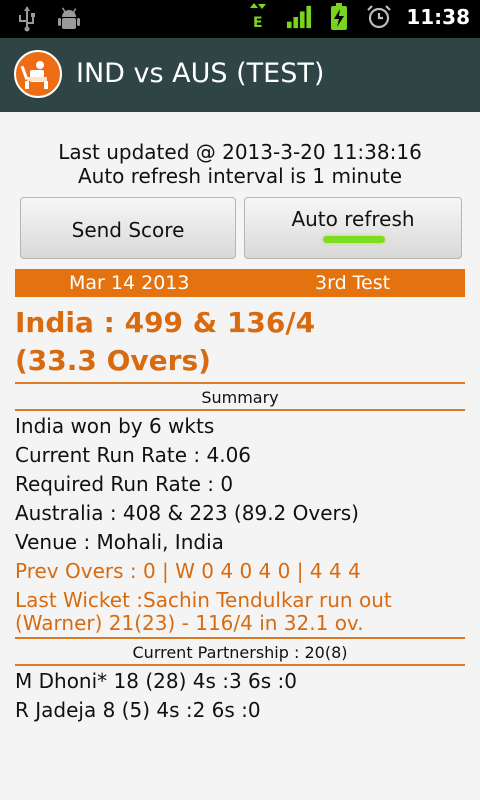 This screenshot has height=800, width=480. What do you see at coordinates (119, 542) in the screenshot?
I see `venue: Venue : Mohali, India` at bounding box center [119, 542].